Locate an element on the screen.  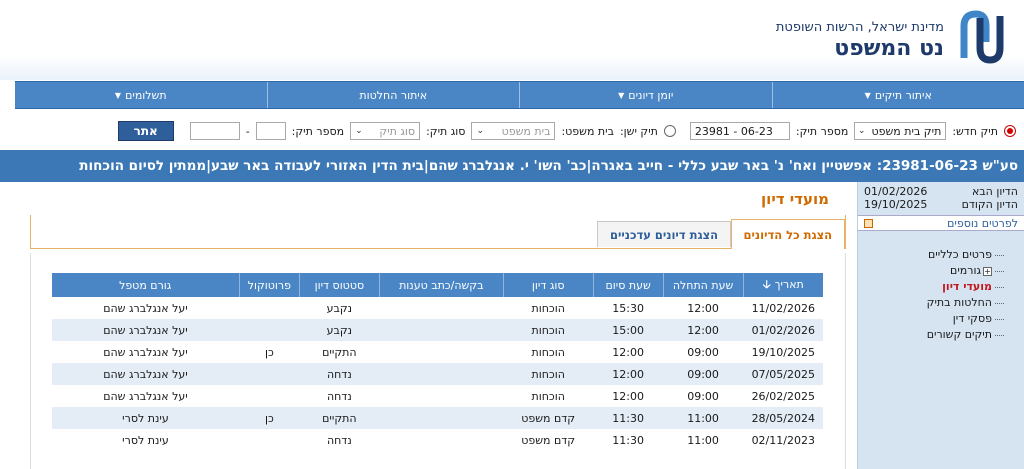
column-header-protocol: פרוטוקול is located at coordinates (269, 285).